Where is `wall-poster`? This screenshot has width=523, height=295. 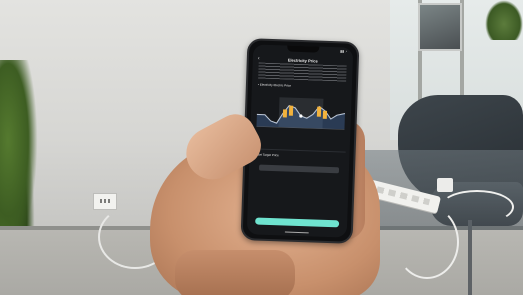
wall-poster is located at coordinates (440, 27).